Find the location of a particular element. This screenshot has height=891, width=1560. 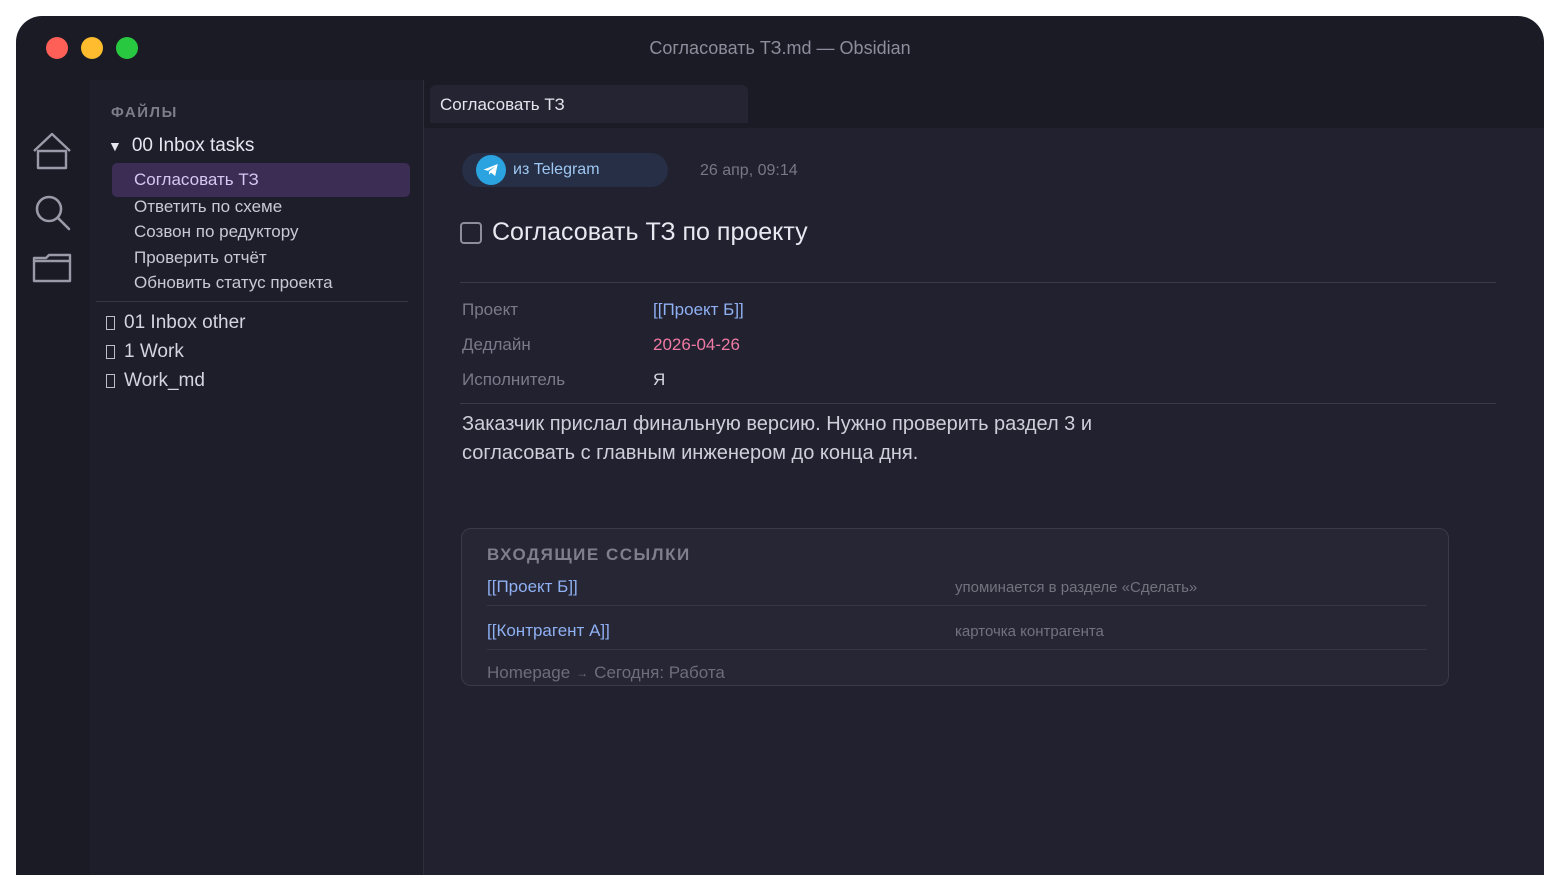

task-checkbox is located at coordinates (471, 232).